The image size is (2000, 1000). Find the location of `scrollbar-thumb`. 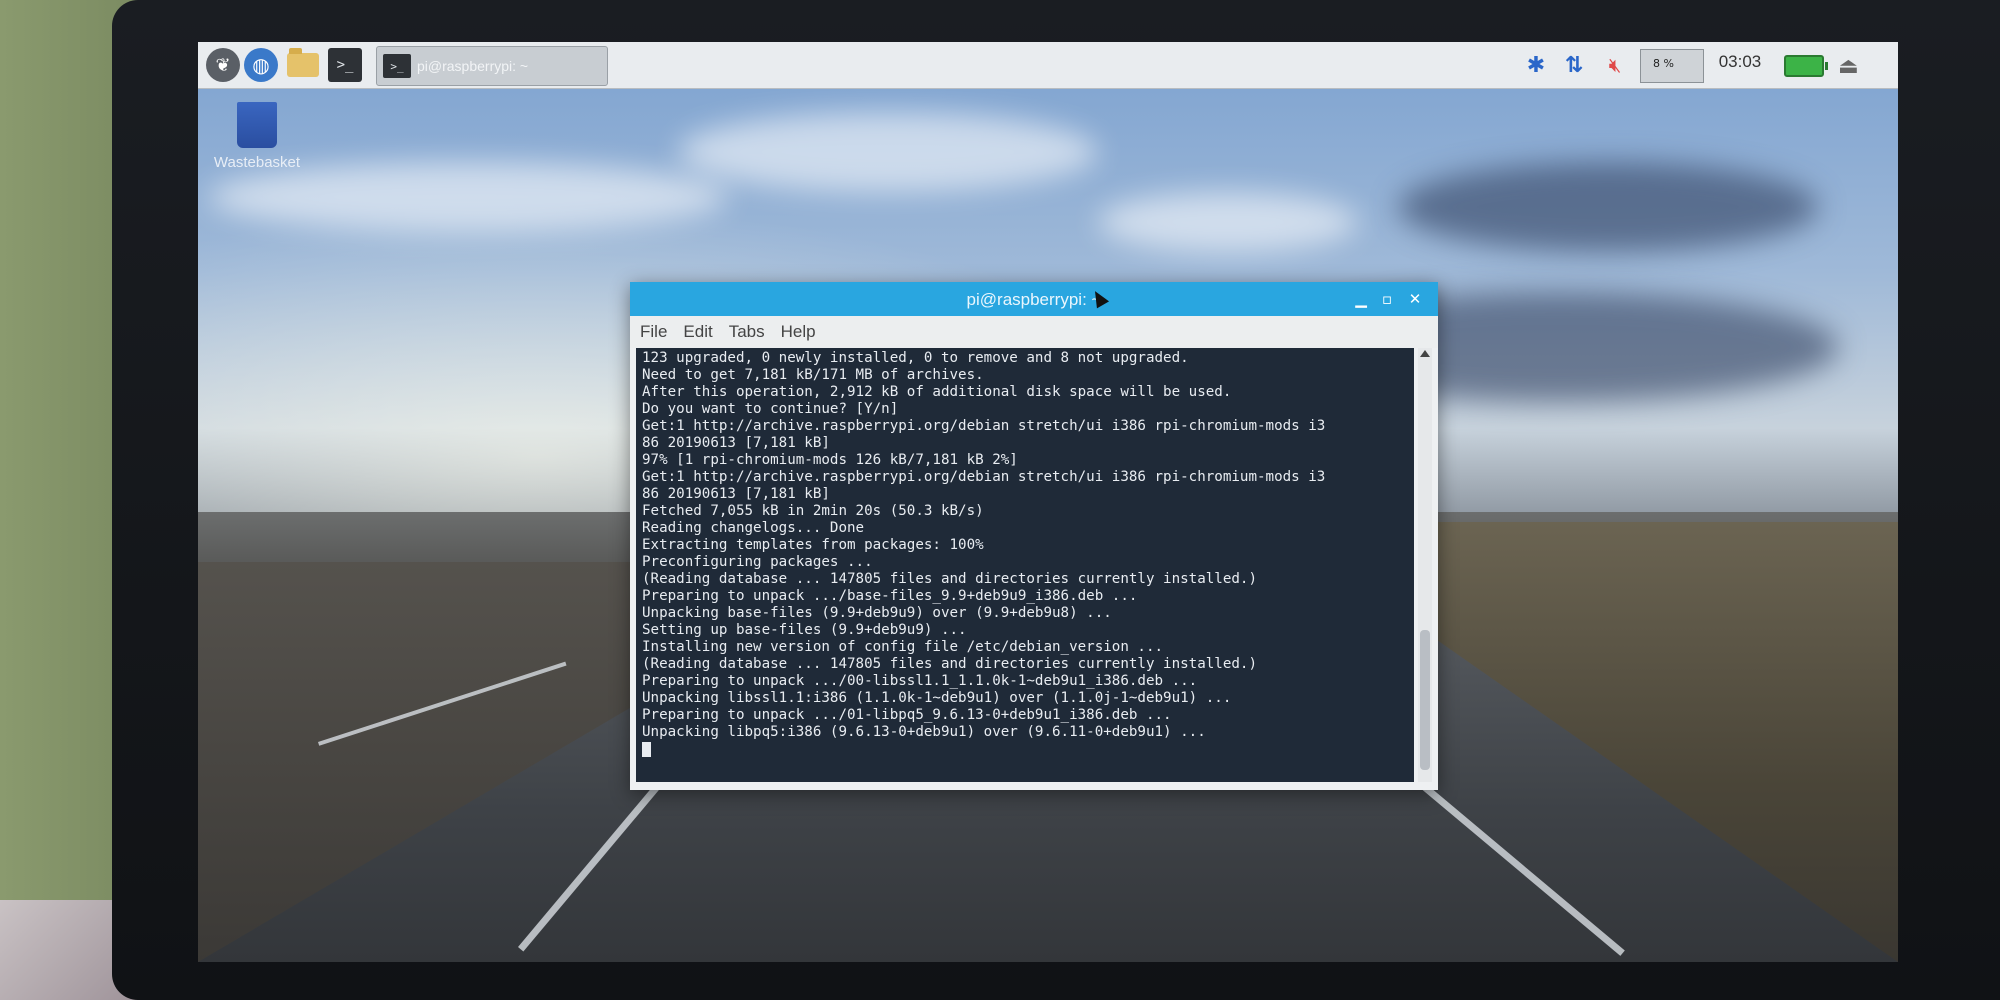

scrollbar-thumb is located at coordinates (1425, 700).